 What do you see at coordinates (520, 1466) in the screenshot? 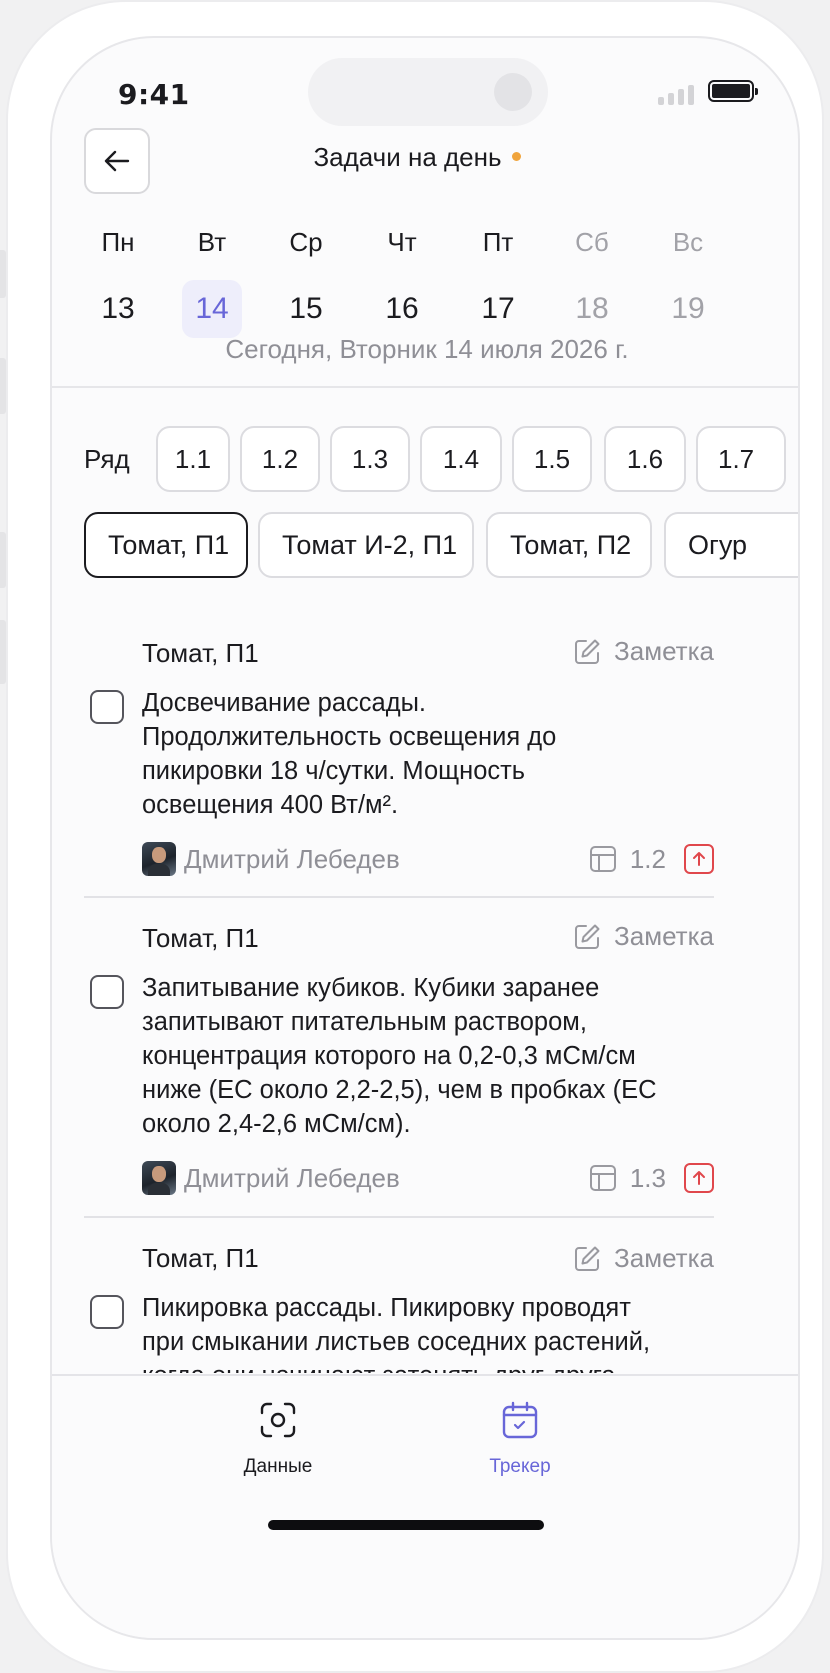
I see `tab-tracker-label: Трекер` at bounding box center [520, 1466].